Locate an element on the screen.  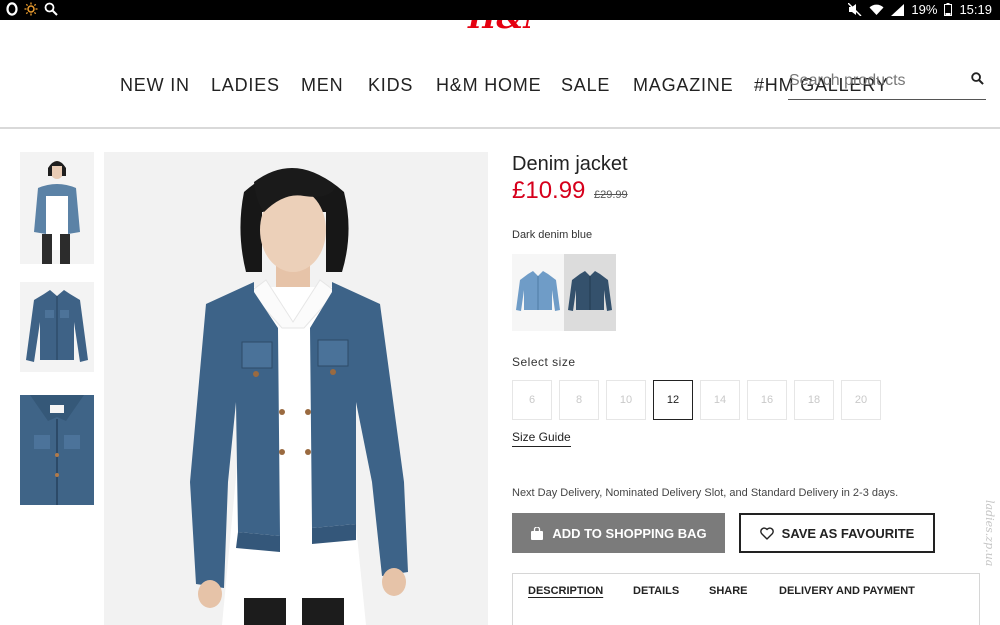
swatch-light-denim is located at coordinates (538, 292).